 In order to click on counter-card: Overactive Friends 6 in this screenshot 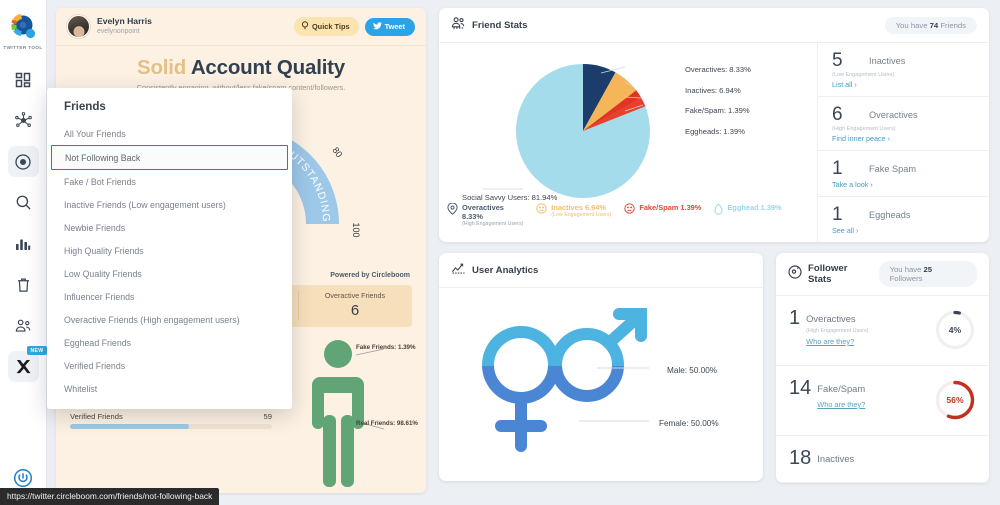, I will do `click(355, 306)`.